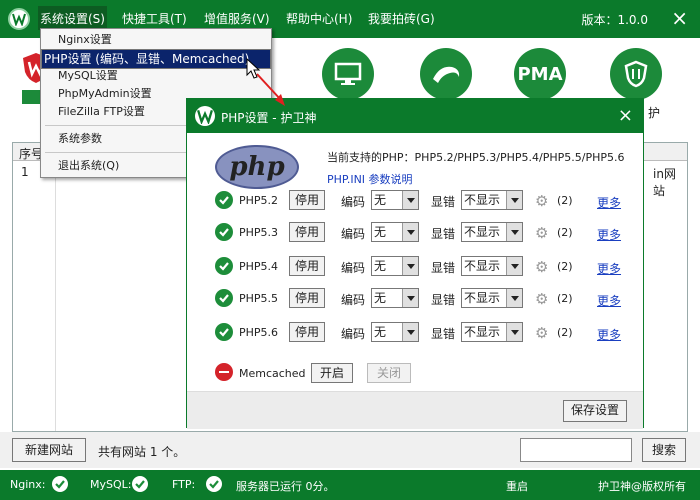 The image size is (700, 500). Describe the element at coordinates (350, 450) in the screenshot. I see `bottom-bar: 新建网站 共有网站 1 个。 搜索` at that location.